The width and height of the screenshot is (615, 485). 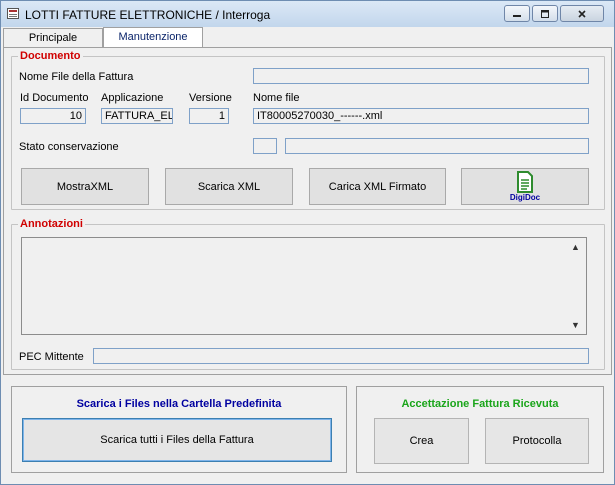 I want to click on nome-file-fattura-field, so click(x=421, y=76).